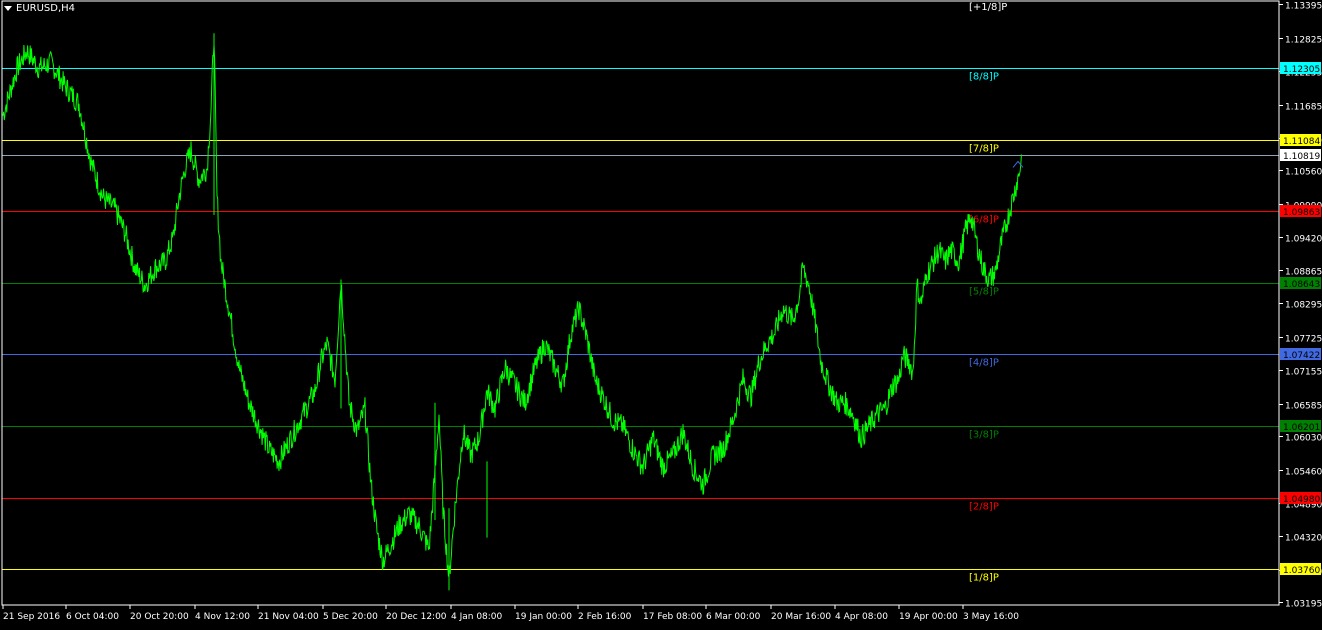 This screenshot has height=630, width=1322. I want to click on price-badge-label: 1.07422, so click(1301, 356).